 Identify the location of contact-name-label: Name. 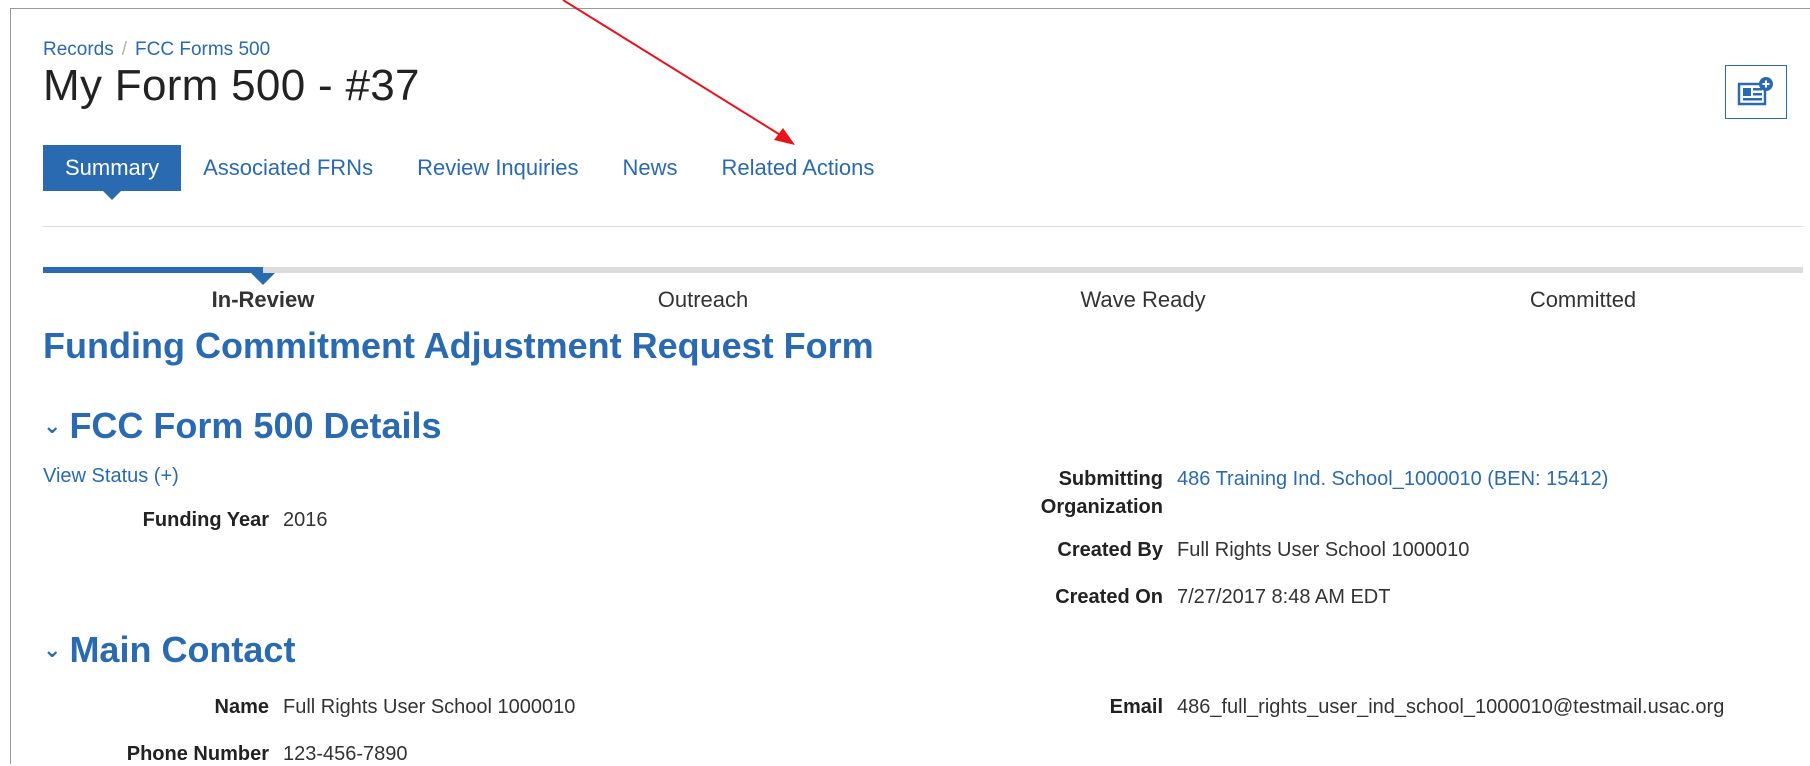
(241, 707).